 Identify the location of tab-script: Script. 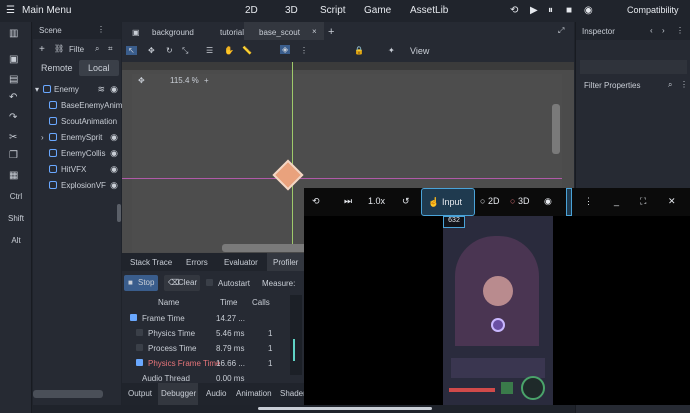
(333, 10).